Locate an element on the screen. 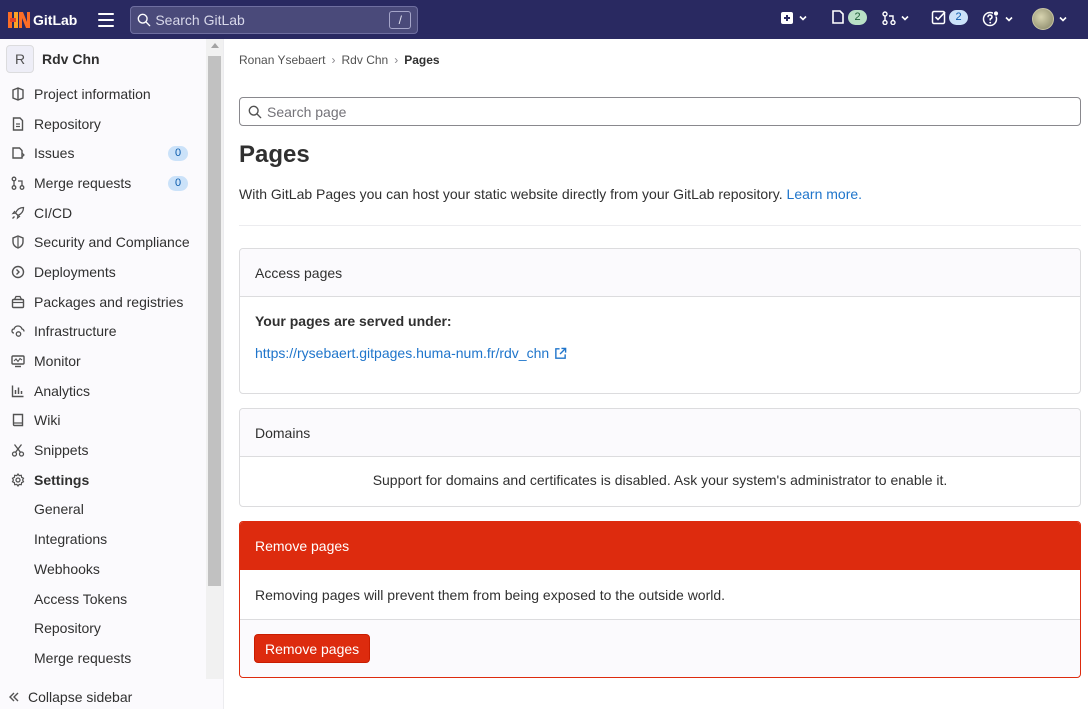  settings-sub-merge-requests: Merge requests is located at coordinates (103, 658).